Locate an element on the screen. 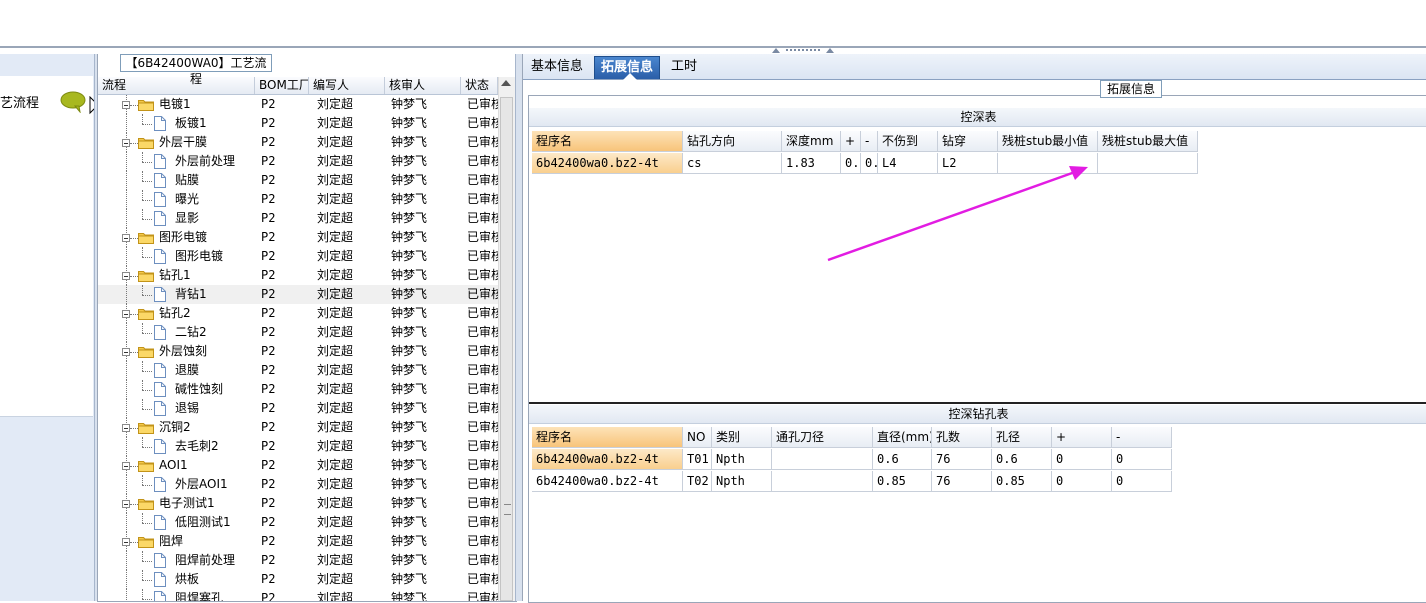 The image size is (1426, 603). tab-work-hours: 工时 is located at coordinates (684, 67).